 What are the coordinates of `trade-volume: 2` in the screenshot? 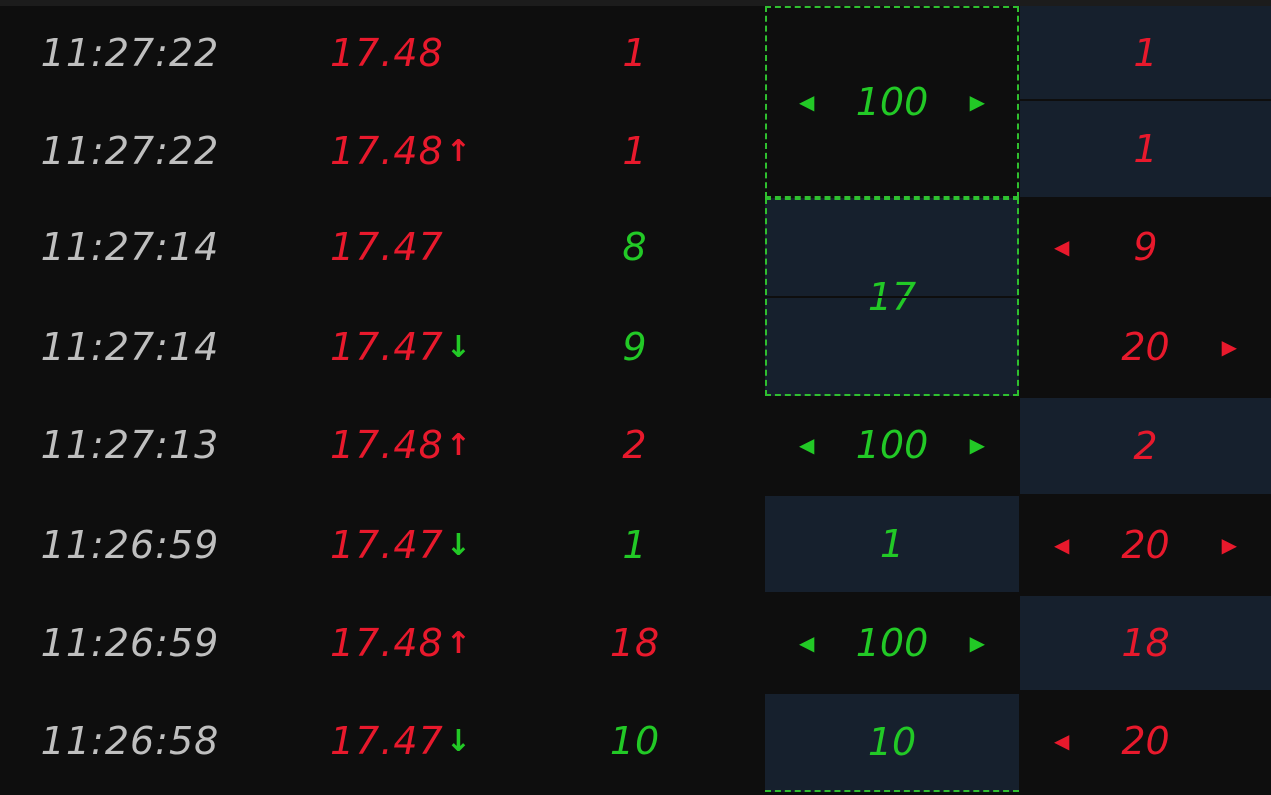 It's located at (635, 445).